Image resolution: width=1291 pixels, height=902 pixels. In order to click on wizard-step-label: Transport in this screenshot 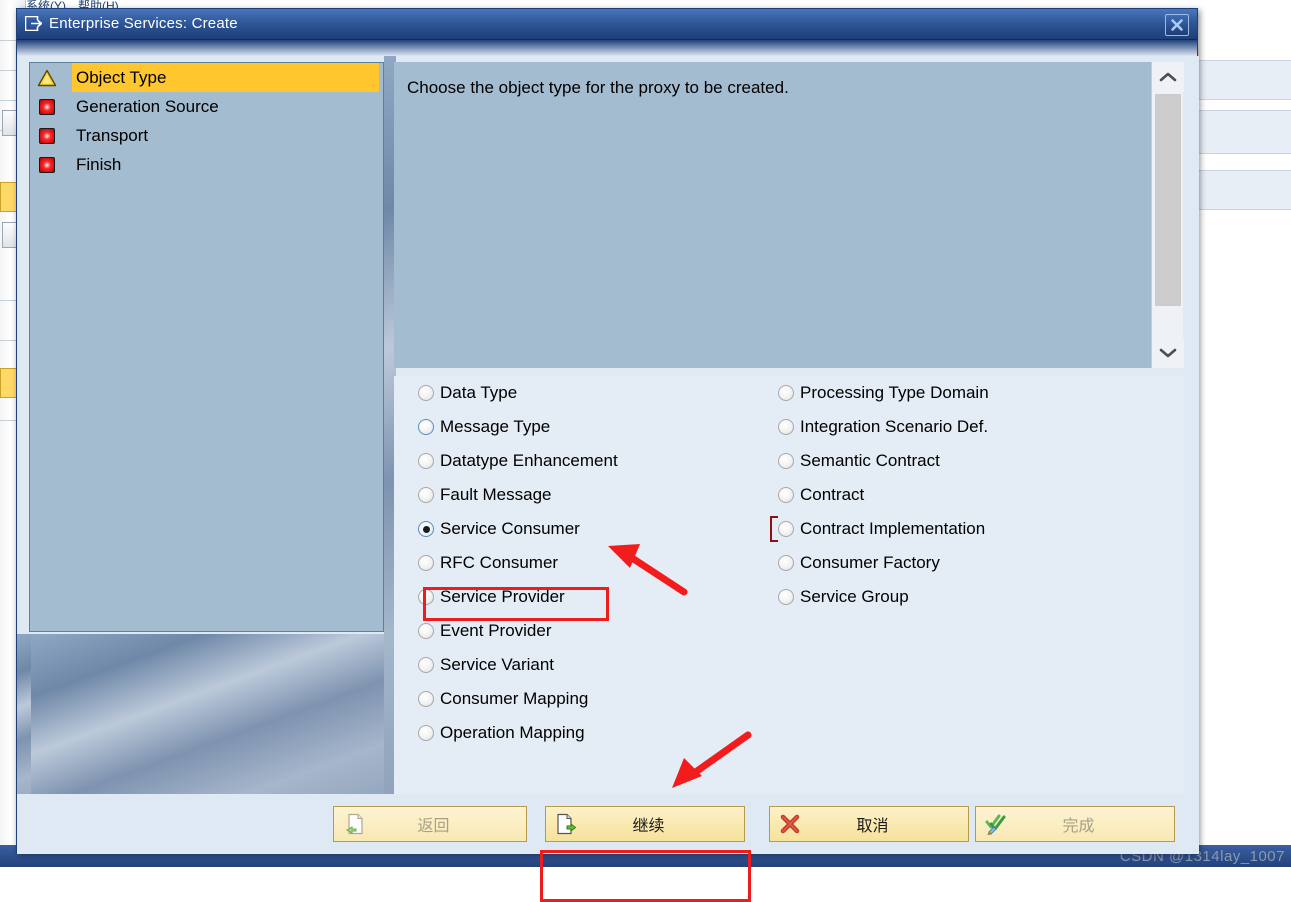, I will do `click(104, 136)`.